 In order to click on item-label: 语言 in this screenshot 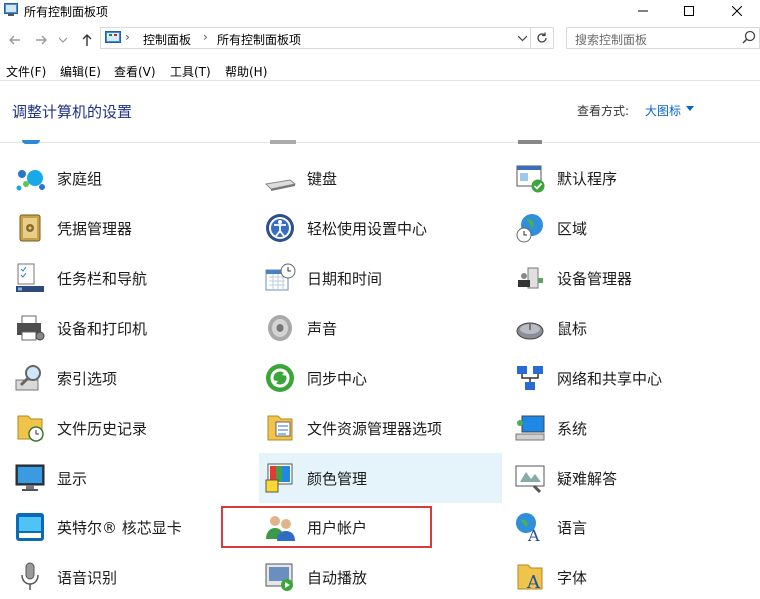, I will do `click(572, 528)`.